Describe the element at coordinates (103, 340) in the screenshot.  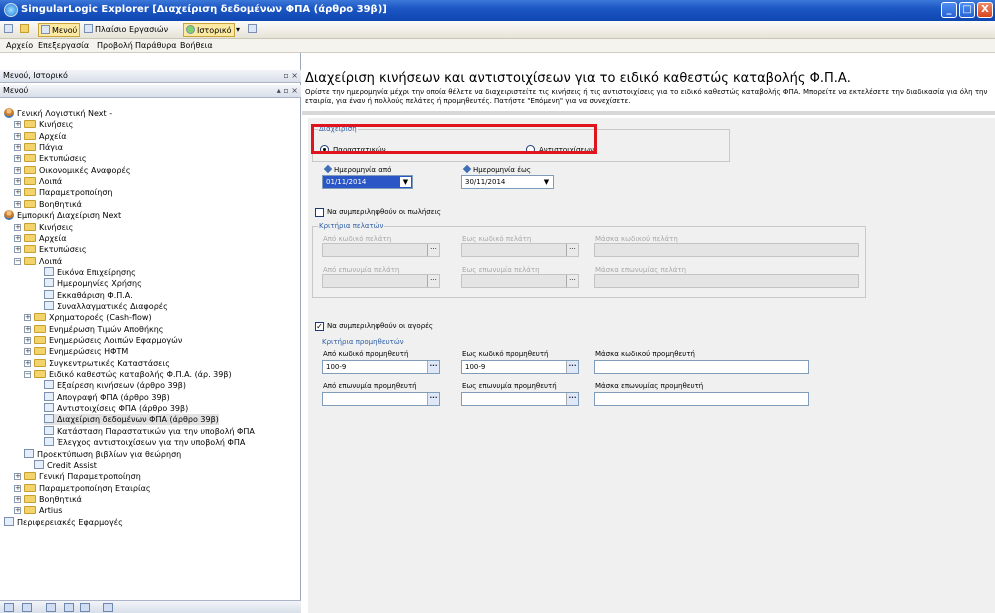
I see `tree-item: + Ενημερώσεις Λοιπών Εφαρμογών` at that location.